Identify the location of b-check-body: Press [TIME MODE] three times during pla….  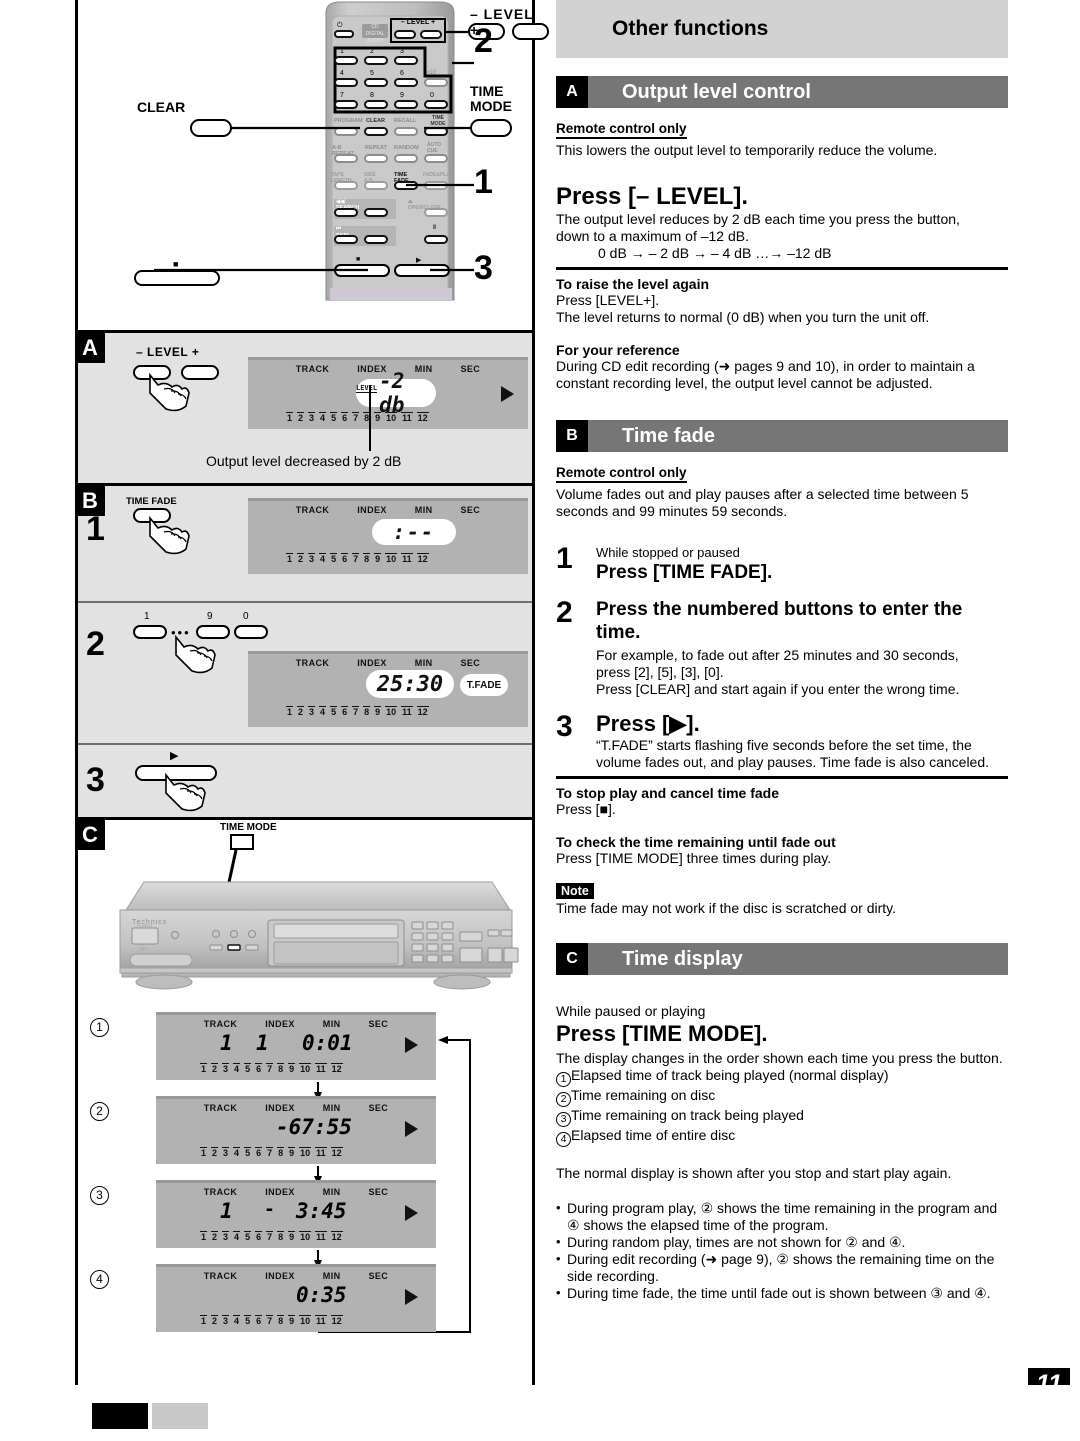
(694, 858).